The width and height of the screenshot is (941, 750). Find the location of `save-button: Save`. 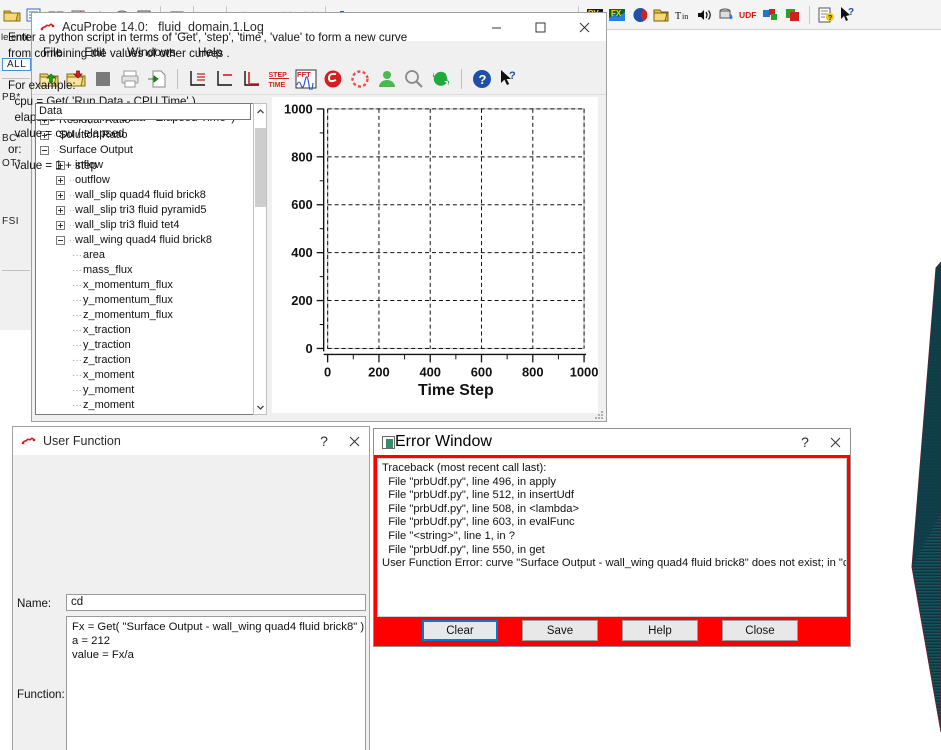

save-button: Save is located at coordinates (560, 630).